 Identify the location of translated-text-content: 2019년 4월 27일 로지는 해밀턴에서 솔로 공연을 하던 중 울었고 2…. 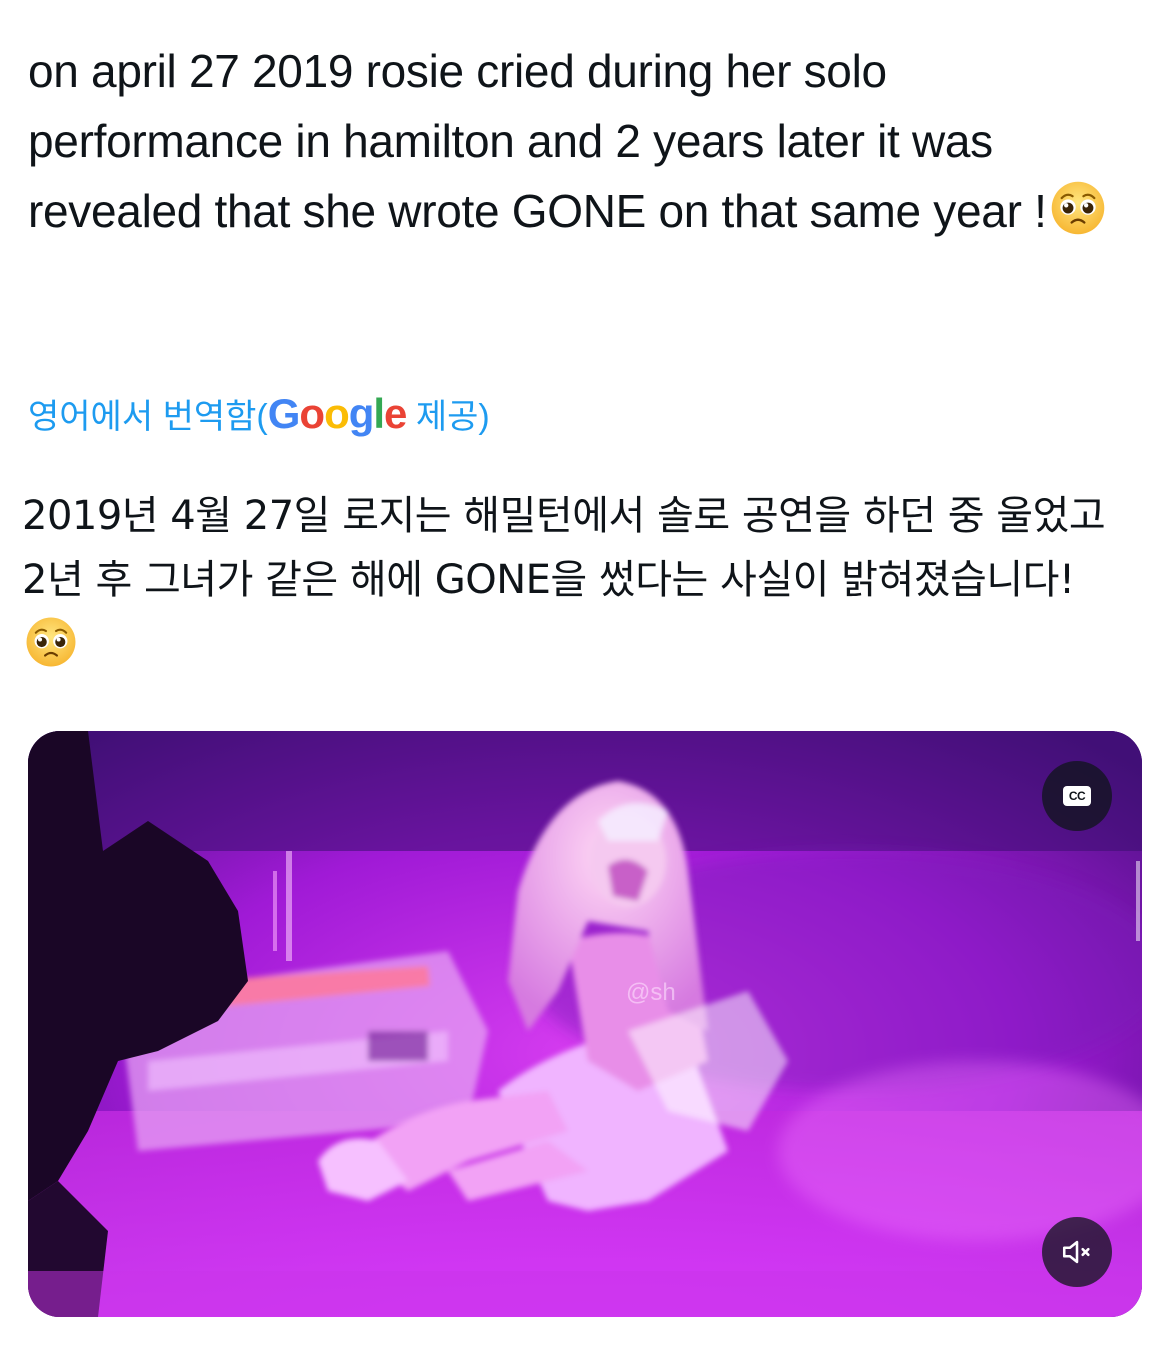
(564, 548).